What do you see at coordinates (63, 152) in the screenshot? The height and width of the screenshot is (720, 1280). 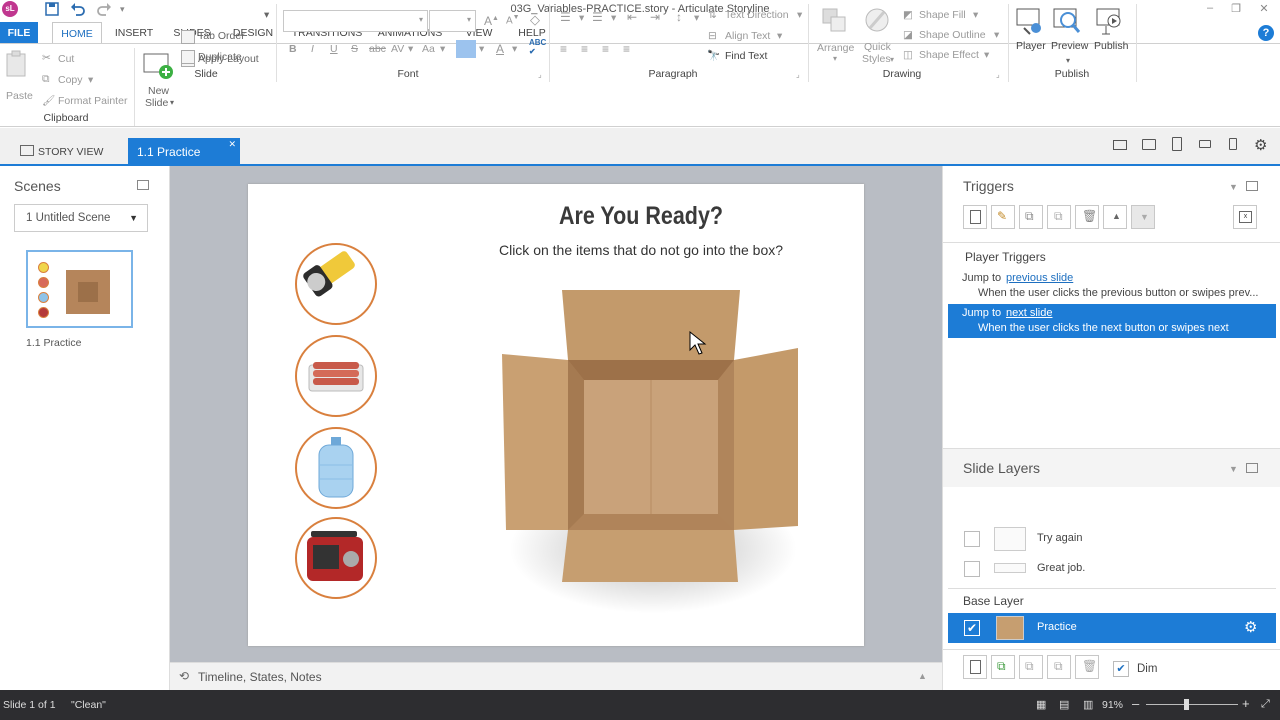 I see `tab-story-view: STORY VIEW` at bounding box center [63, 152].